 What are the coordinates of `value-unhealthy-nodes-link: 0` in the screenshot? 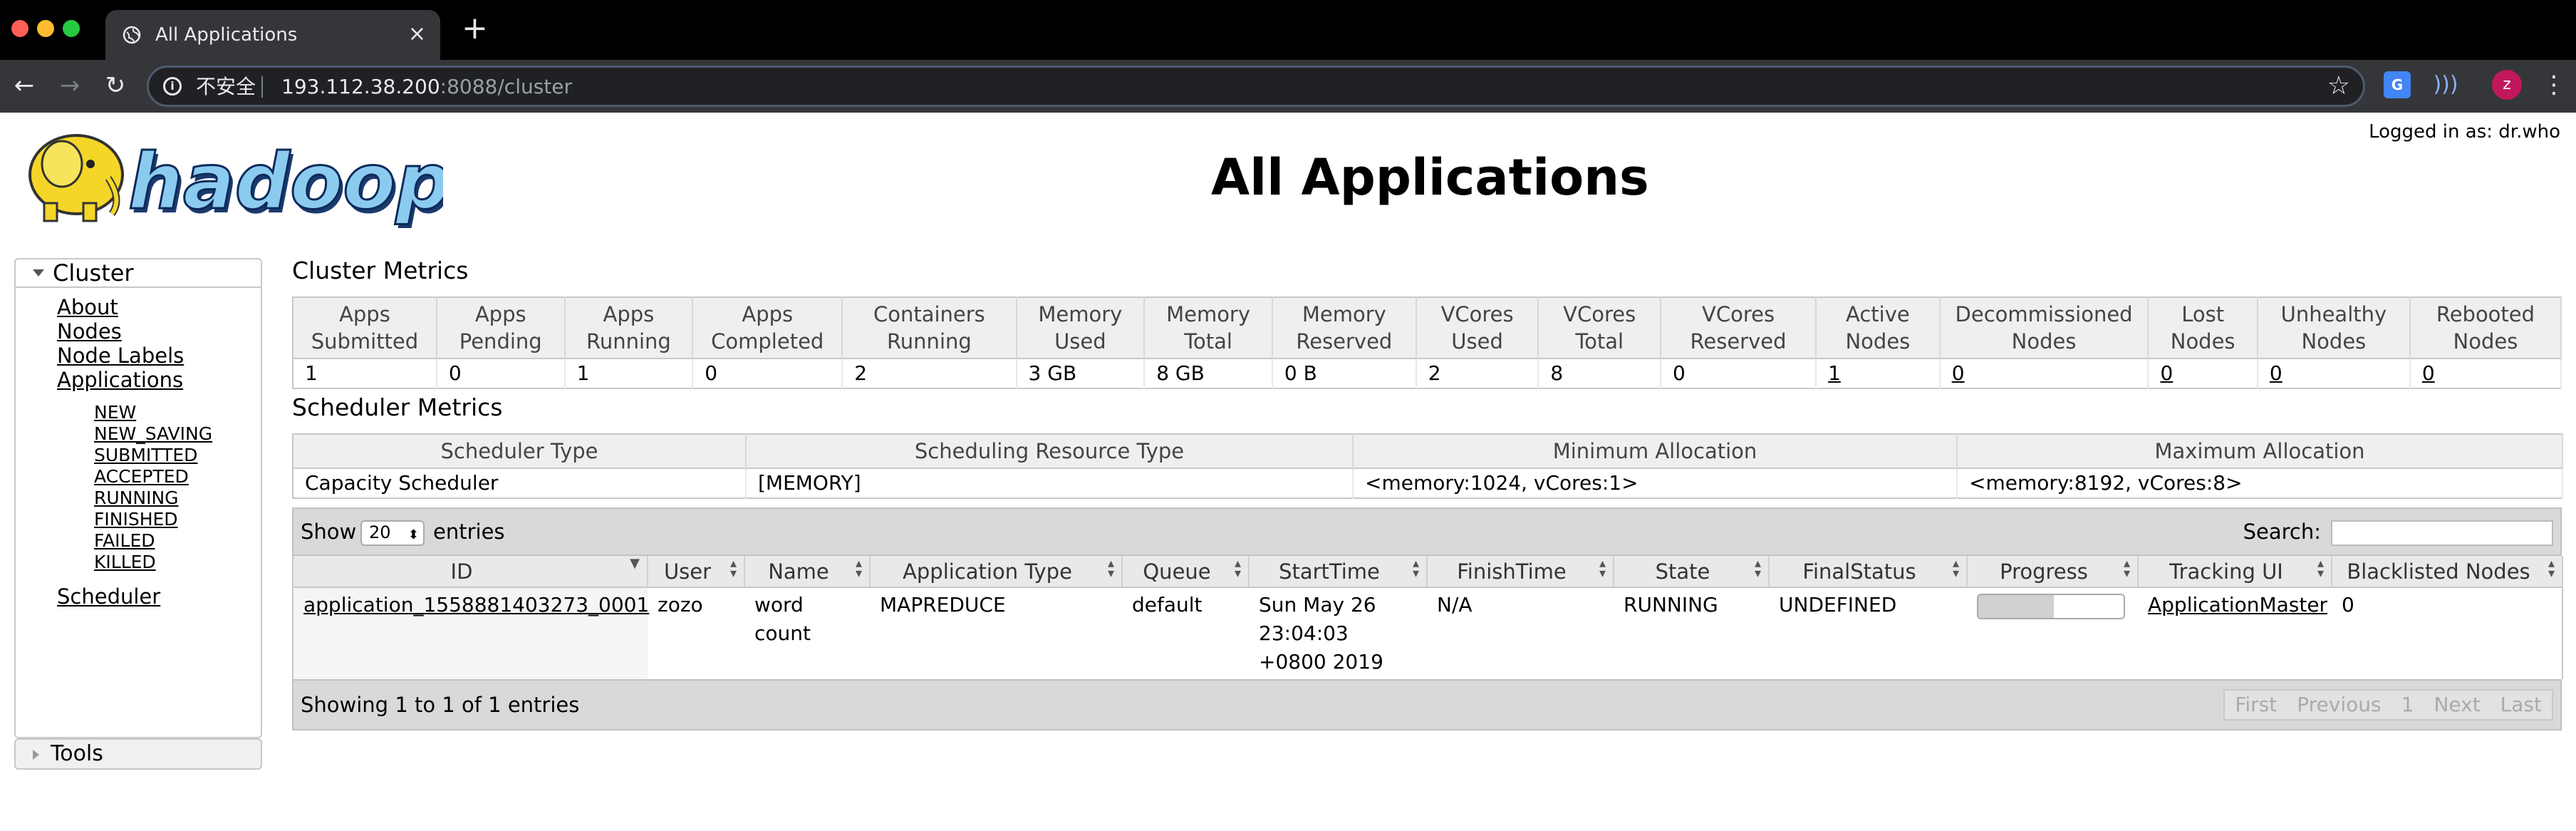 It's located at (2334, 373).